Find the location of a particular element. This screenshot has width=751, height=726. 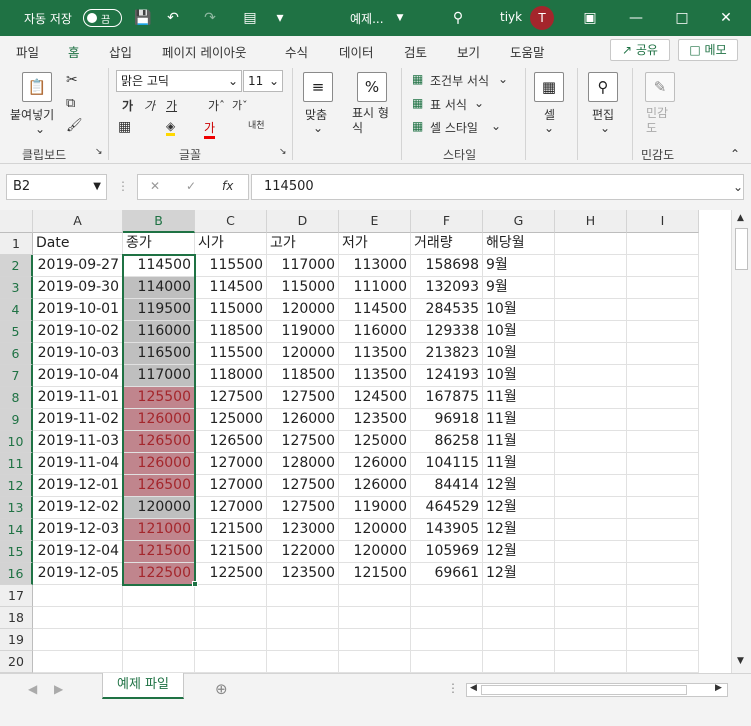

value-cell: 121500 is located at coordinates (231, 552).